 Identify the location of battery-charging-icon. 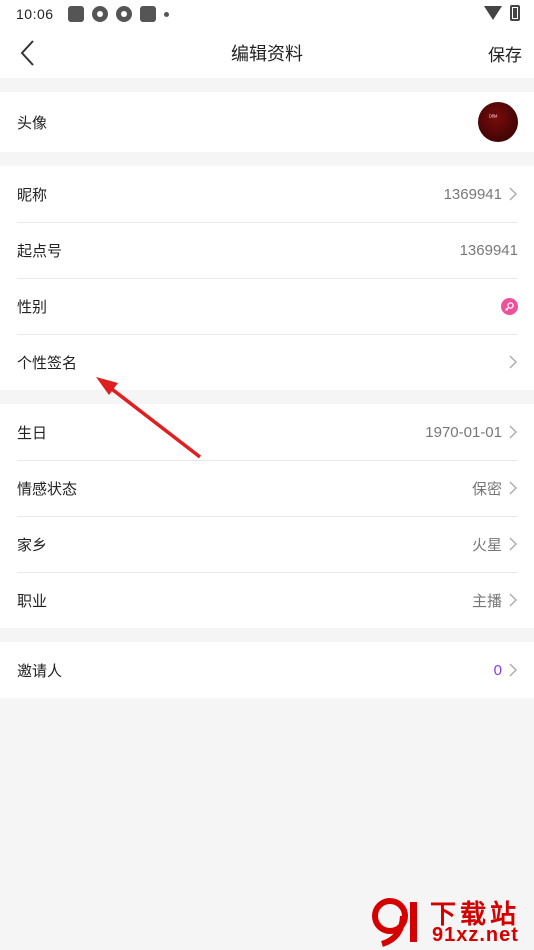
(515, 13).